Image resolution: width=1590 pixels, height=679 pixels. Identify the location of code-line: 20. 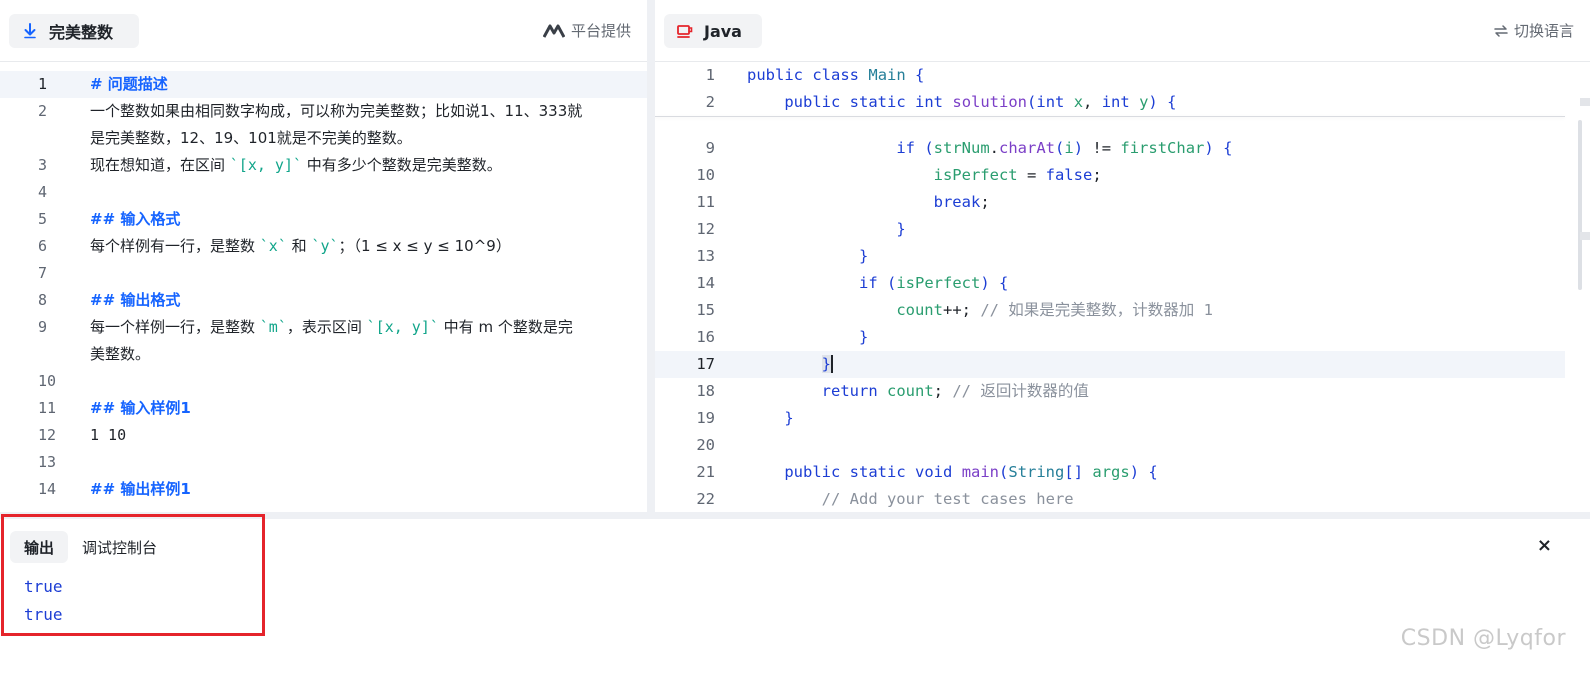
(1110, 445).